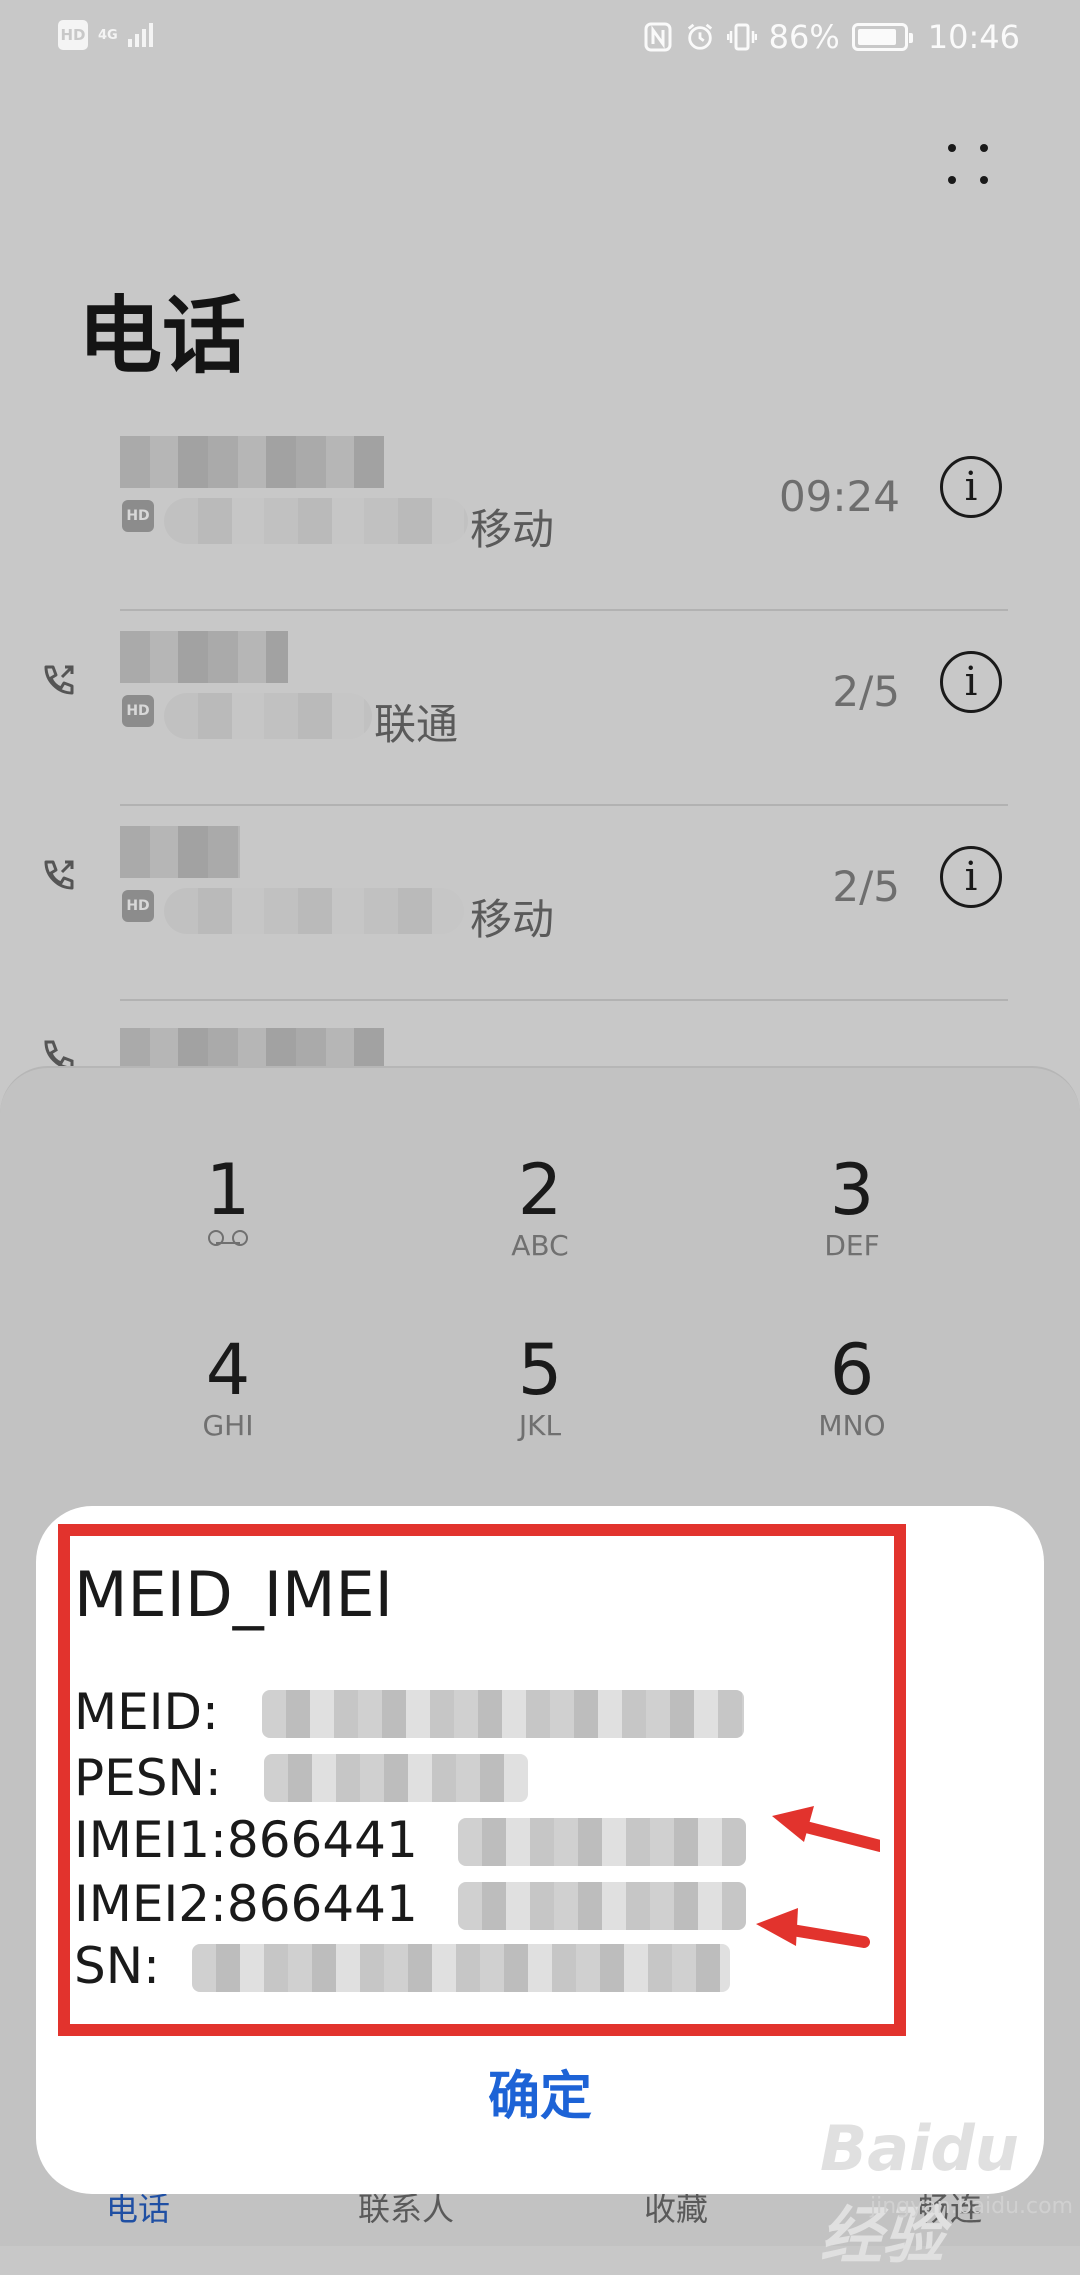  What do you see at coordinates (852, 1425) in the screenshot?
I see `key-letters: MNO` at bounding box center [852, 1425].